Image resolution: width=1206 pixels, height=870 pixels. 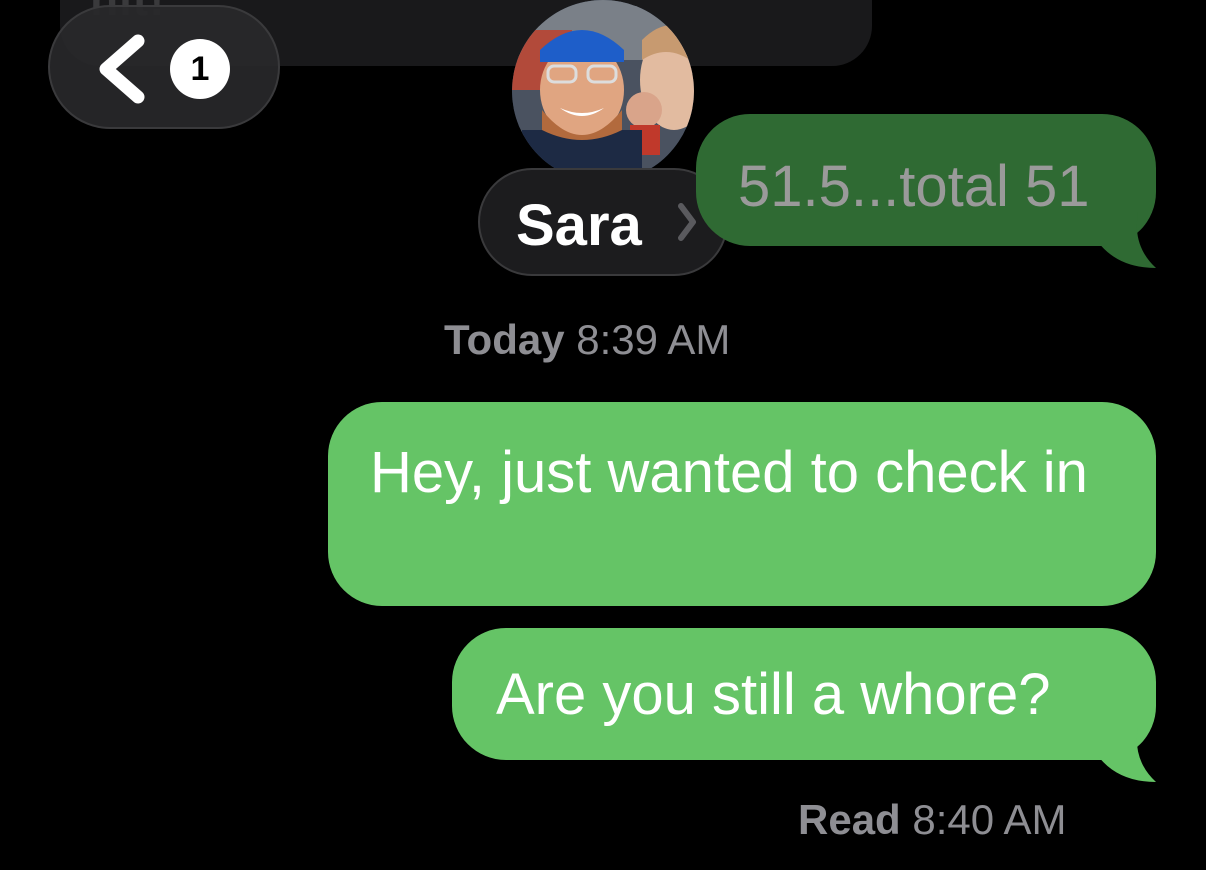 I want to click on message-bubble: Are you still a whore?, so click(x=804, y=694).